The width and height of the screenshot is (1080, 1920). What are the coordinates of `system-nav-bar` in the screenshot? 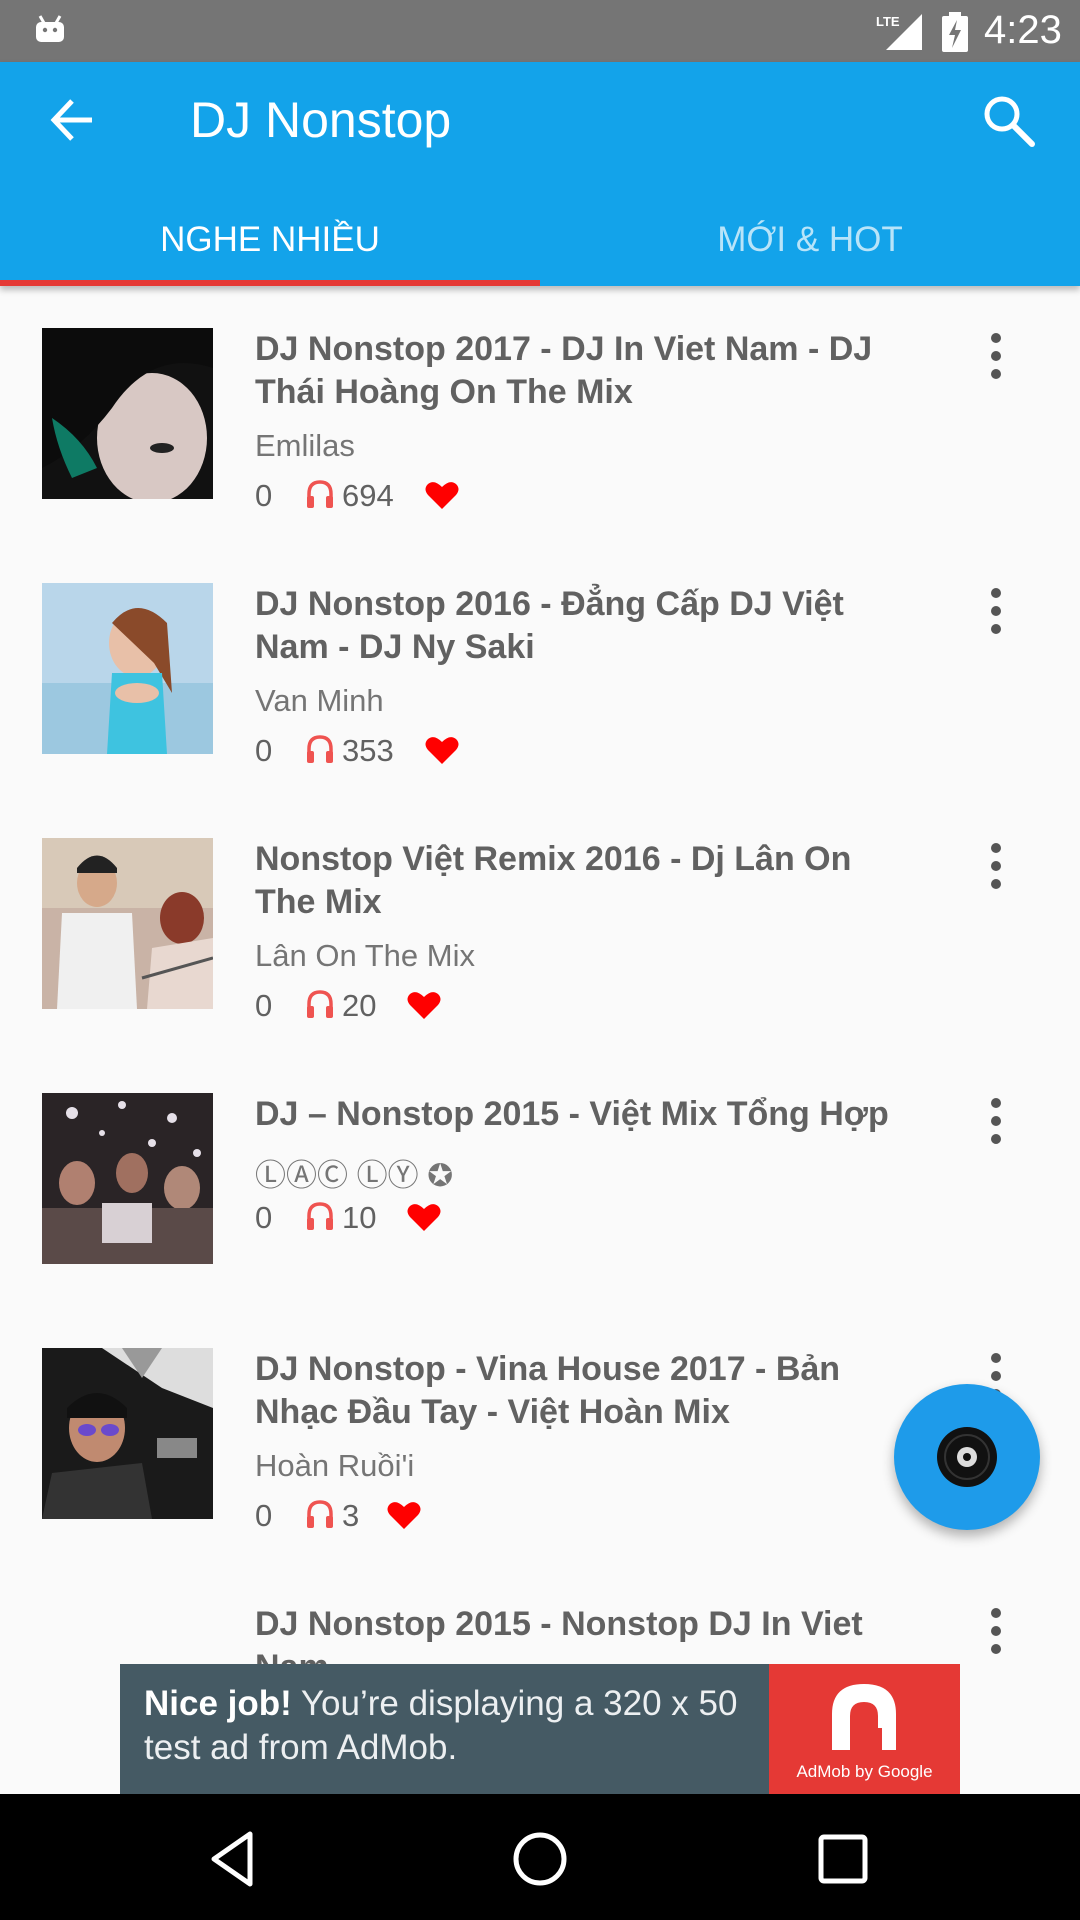 It's located at (540, 1857).